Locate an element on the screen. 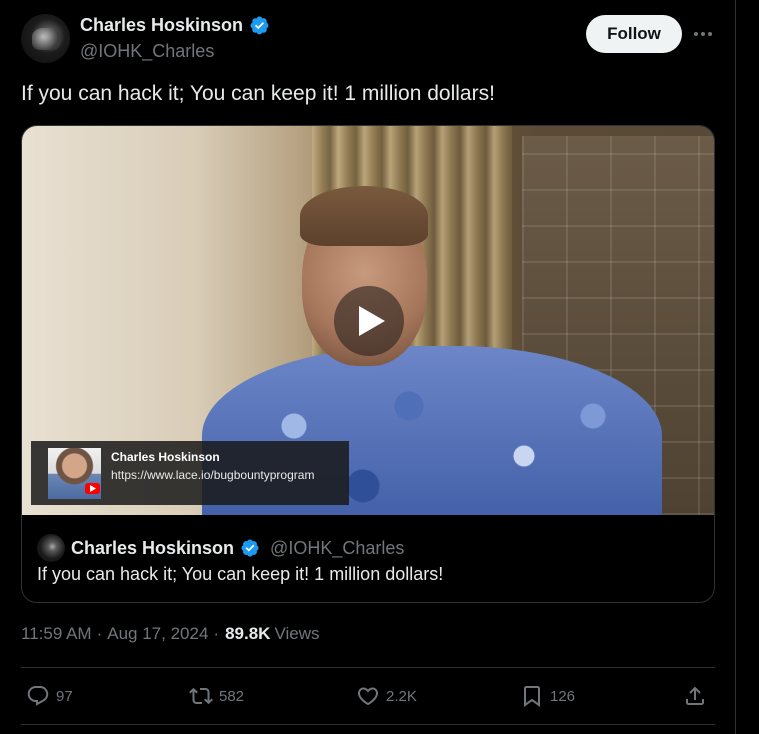  like-button: 2.2K is located at coordinates (386, 696).